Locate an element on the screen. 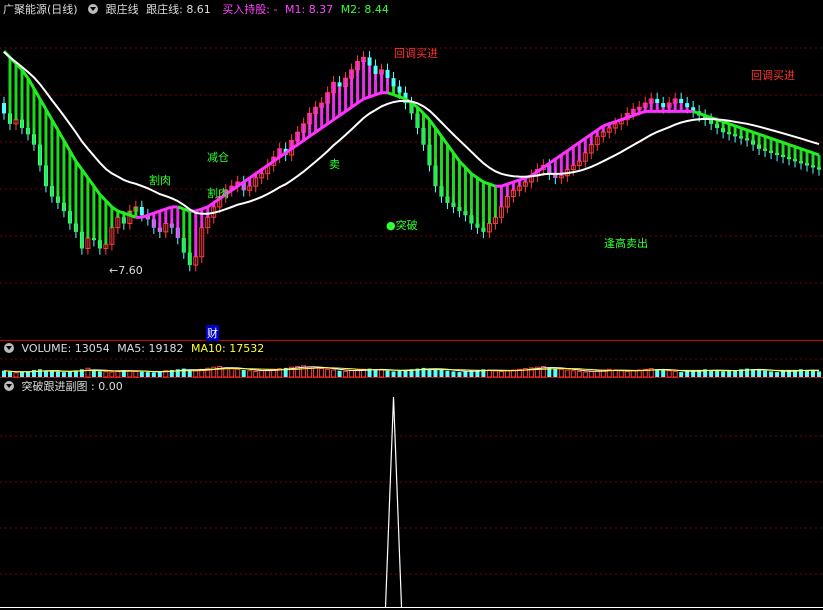  collapse-icon is located at coordinates (93, 9).